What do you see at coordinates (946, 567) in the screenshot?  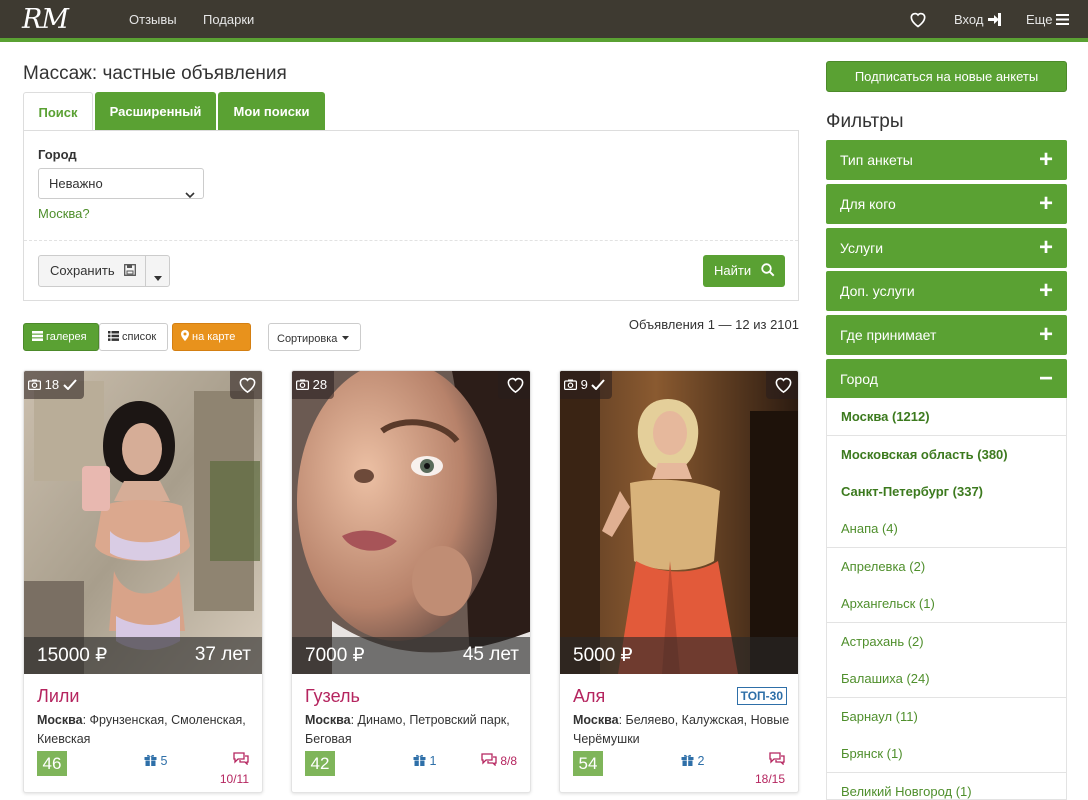 I see `city-filter-item: Апрелевка (2)` at bounding box center [946, 567].